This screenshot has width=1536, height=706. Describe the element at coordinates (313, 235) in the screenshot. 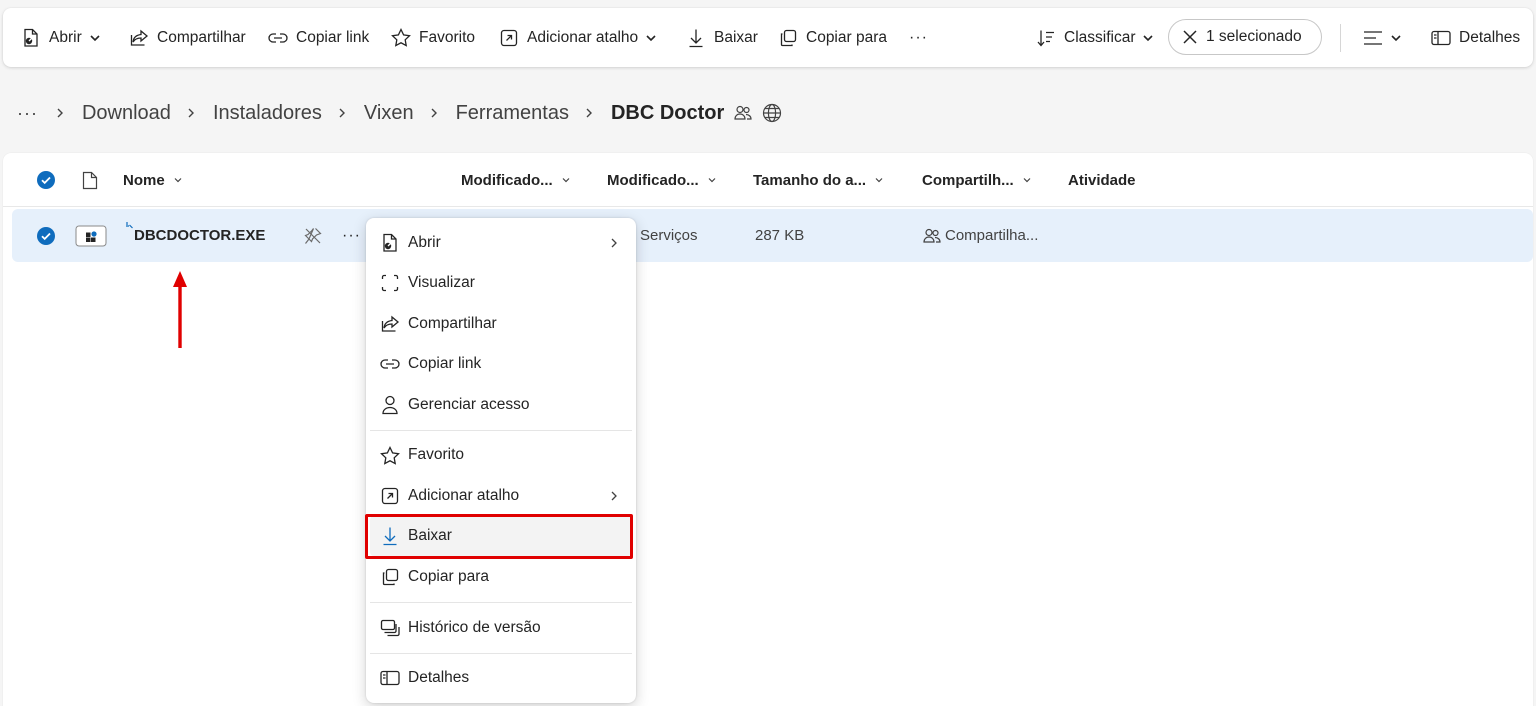

I see `share-row-icon` at that location.